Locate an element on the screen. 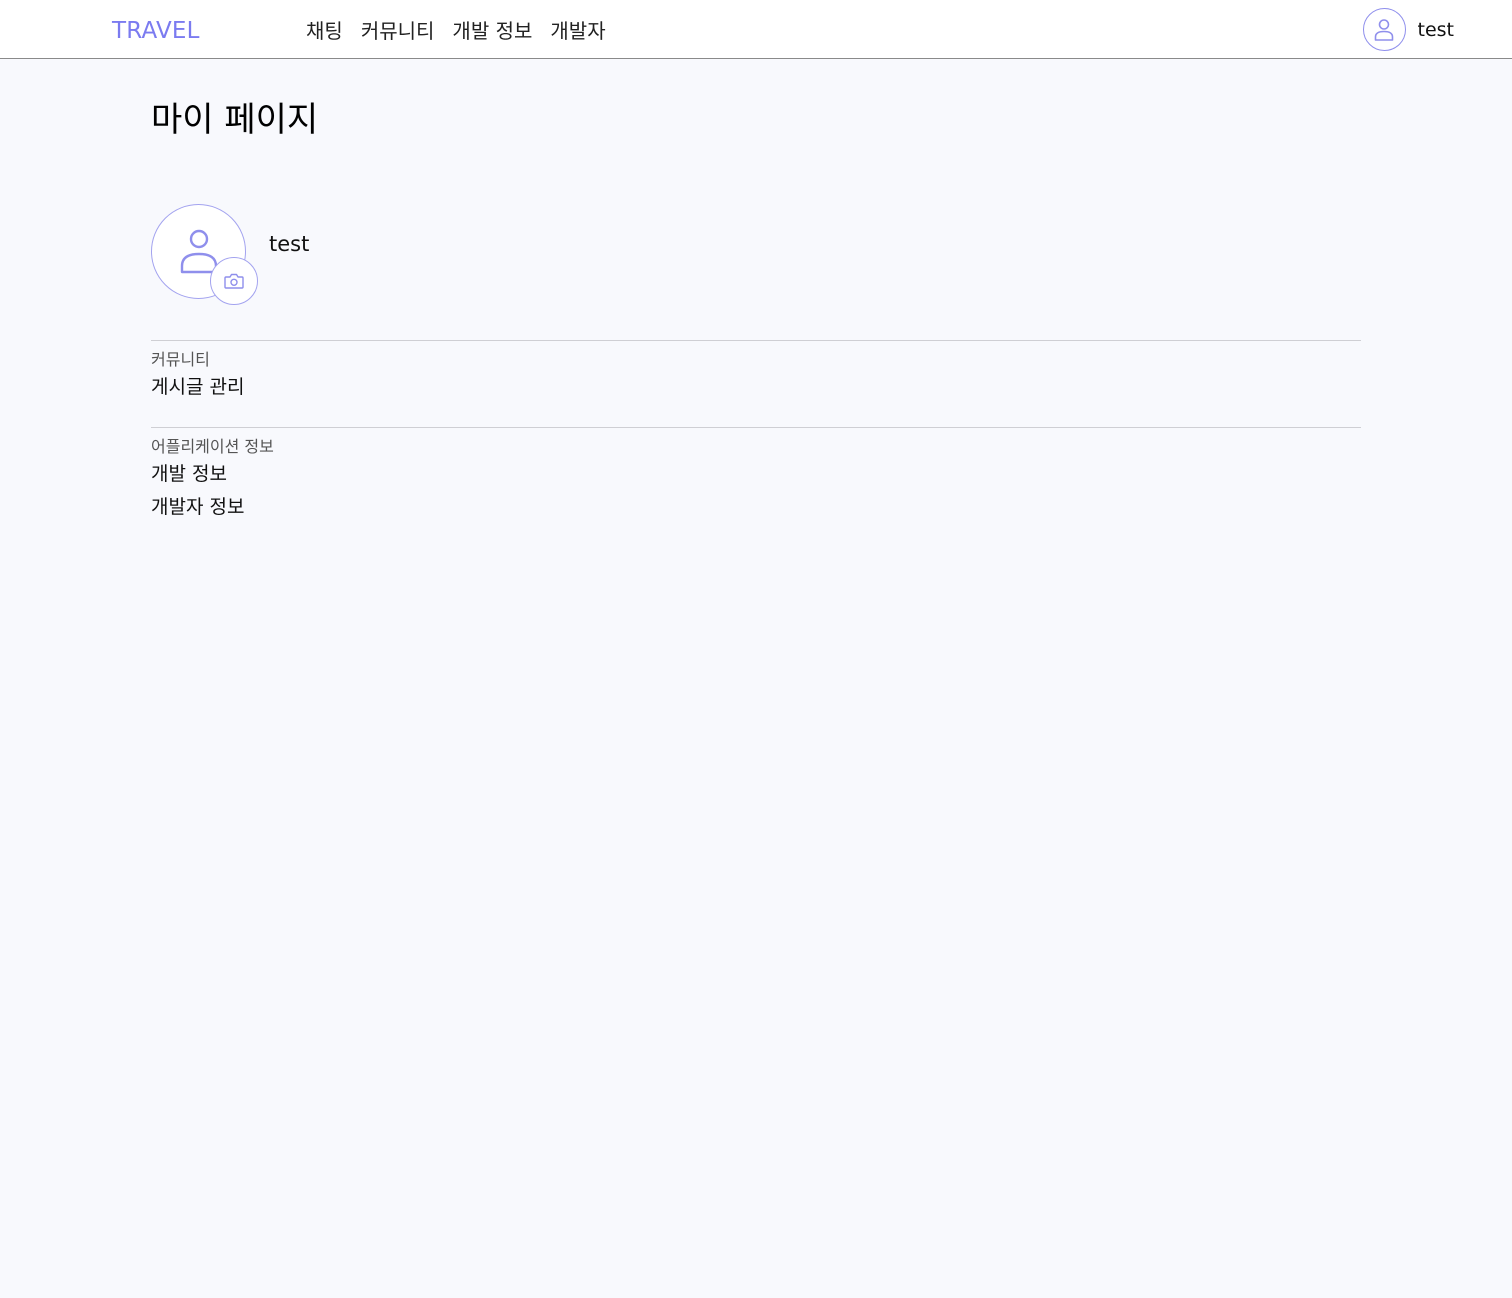 This screenshot has width=1512, height=1298. change-photo-button is located at coordinates (234, 281).